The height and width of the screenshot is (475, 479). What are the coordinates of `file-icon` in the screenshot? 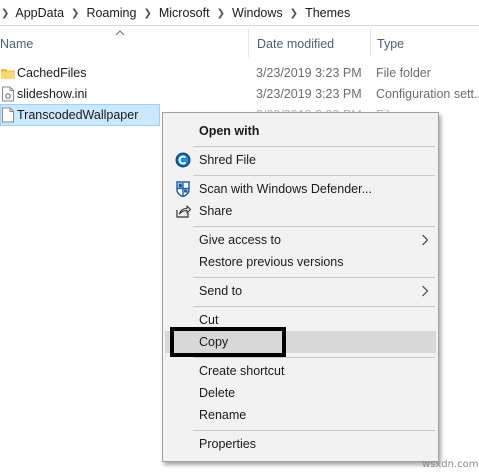 It's located at (8, 115).